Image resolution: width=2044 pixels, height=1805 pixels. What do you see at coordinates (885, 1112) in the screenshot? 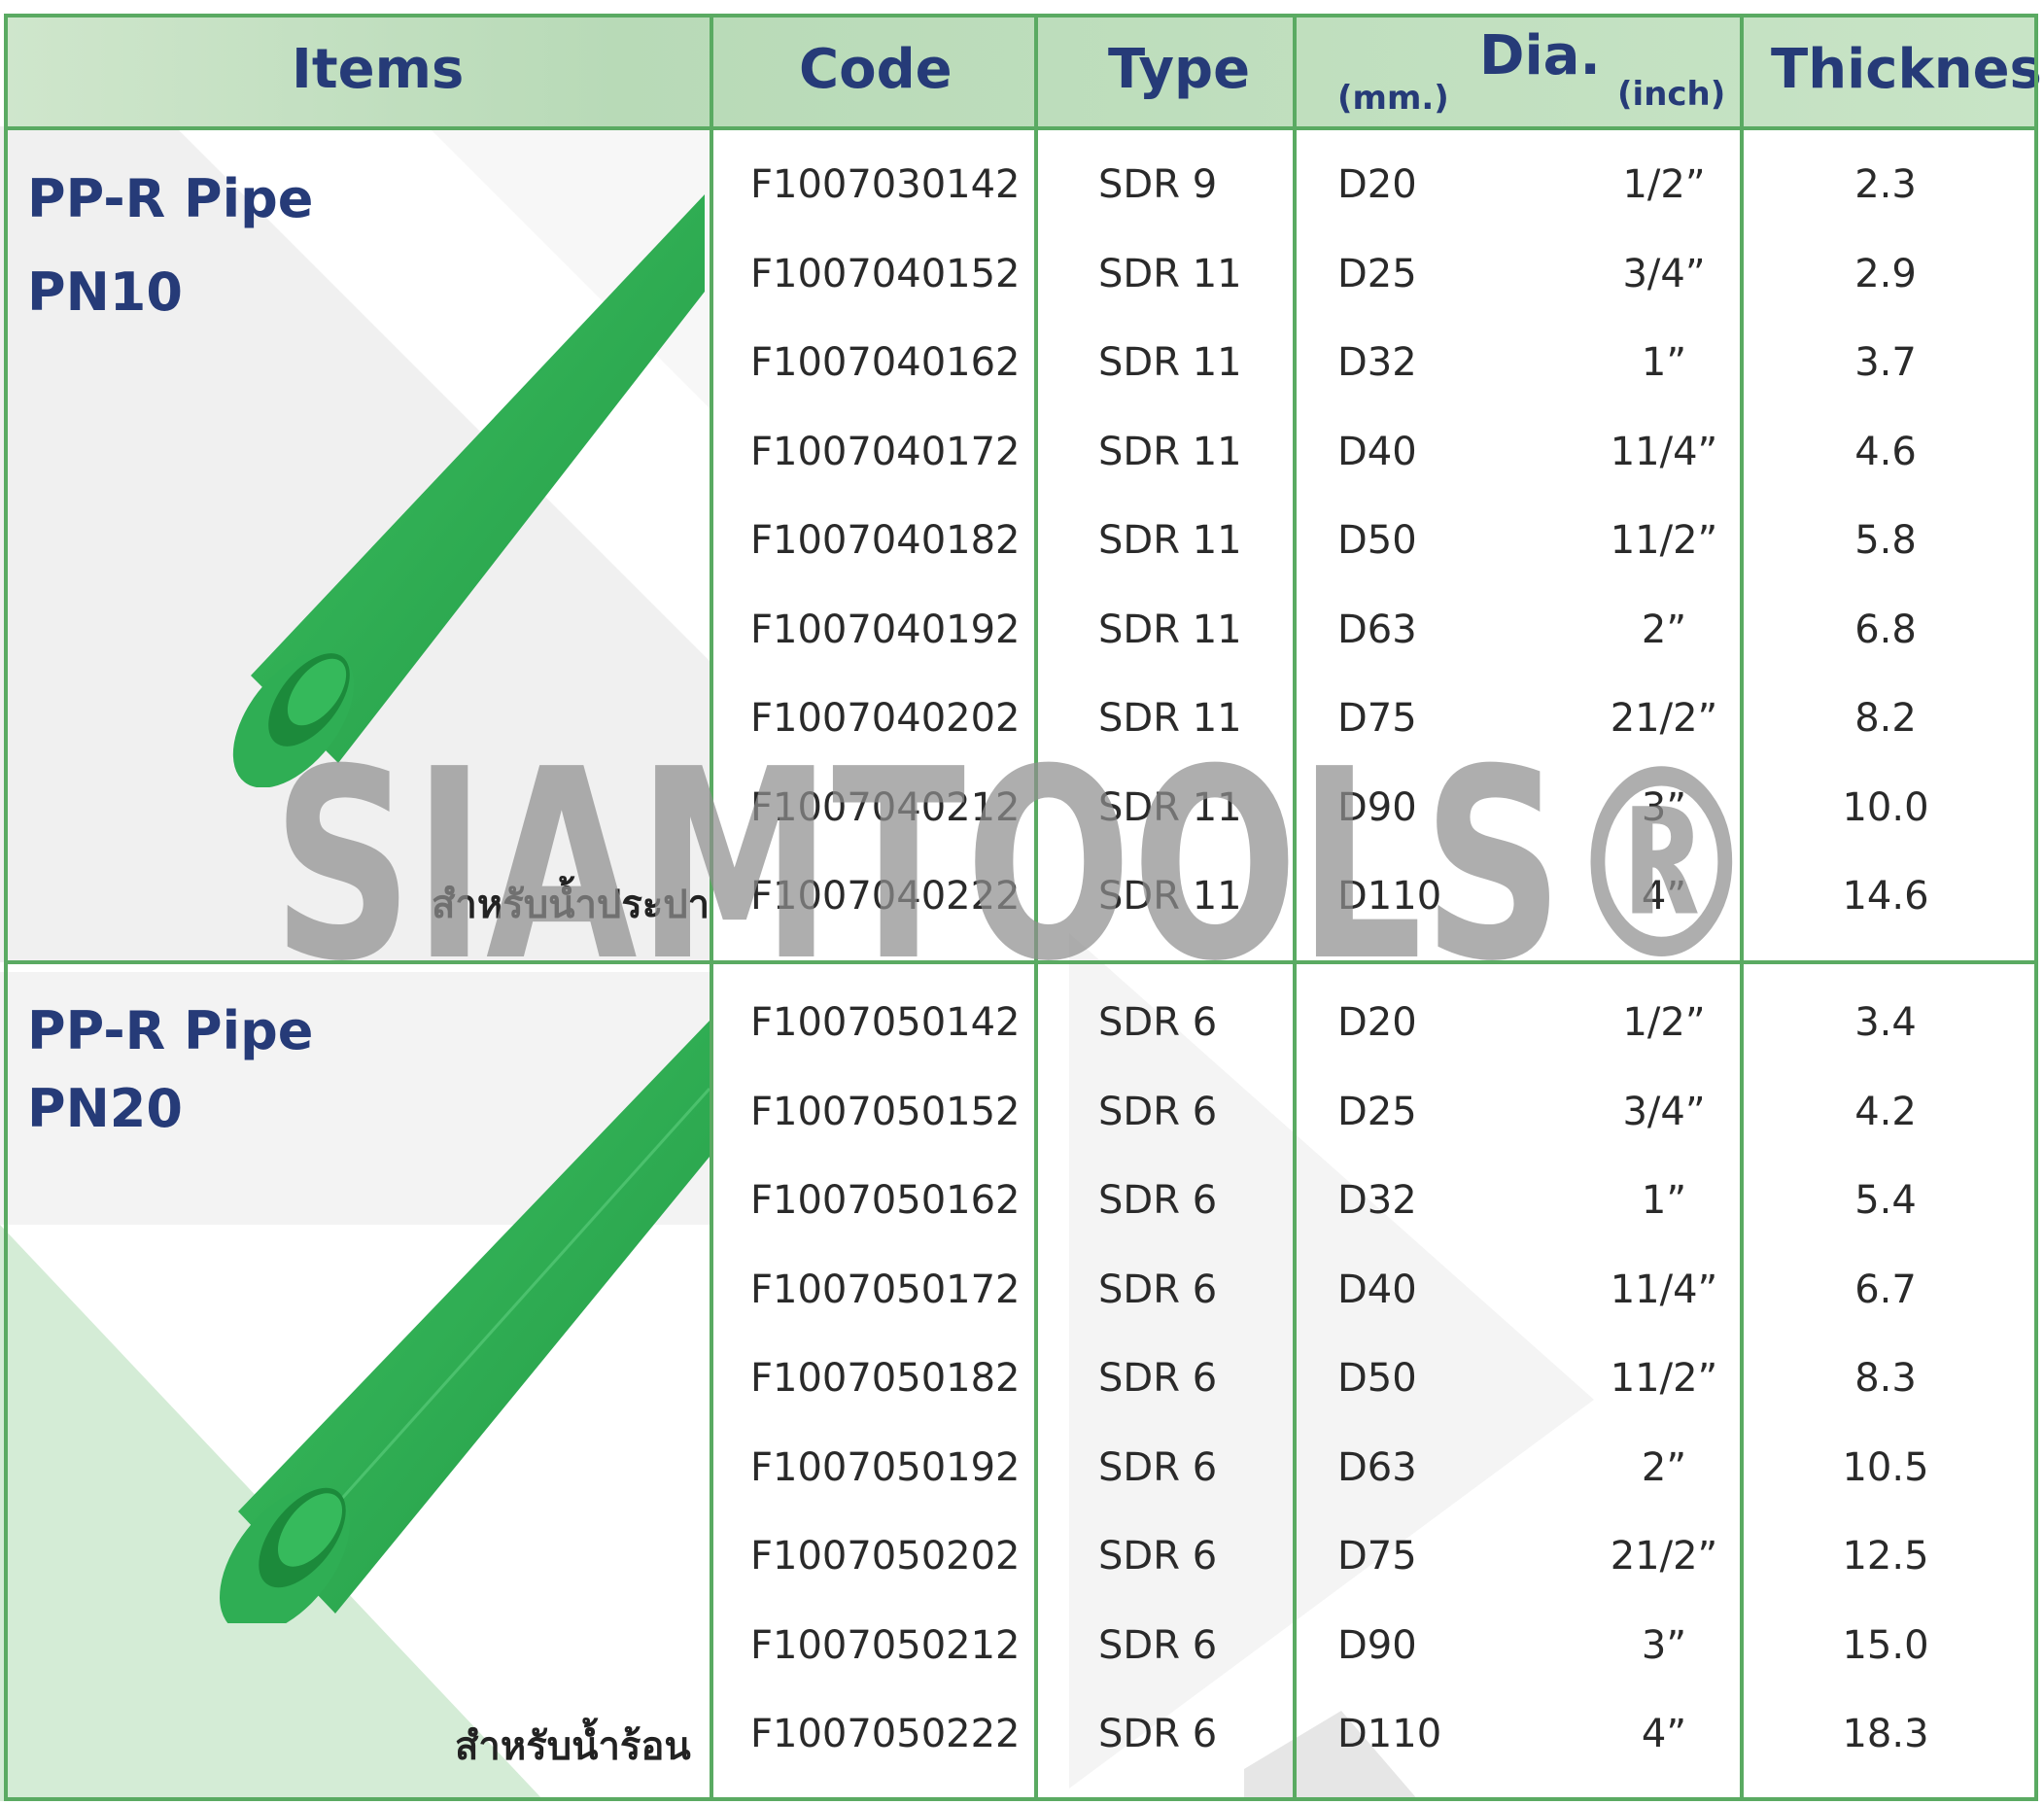
I see `code-cell: F1007050152` at bounding box center [885, 1112].